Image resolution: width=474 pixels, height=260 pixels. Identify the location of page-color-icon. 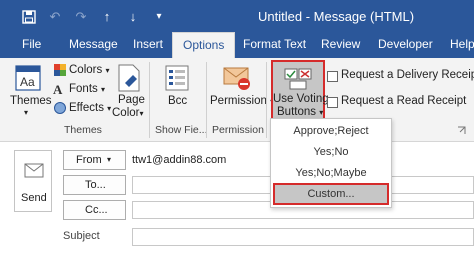
(129, 79).